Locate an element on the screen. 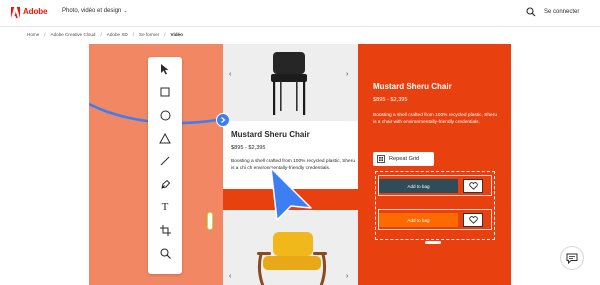 This screenshot has width=600, height=285. text-tool-button: T is located at coordinates (165, 207).